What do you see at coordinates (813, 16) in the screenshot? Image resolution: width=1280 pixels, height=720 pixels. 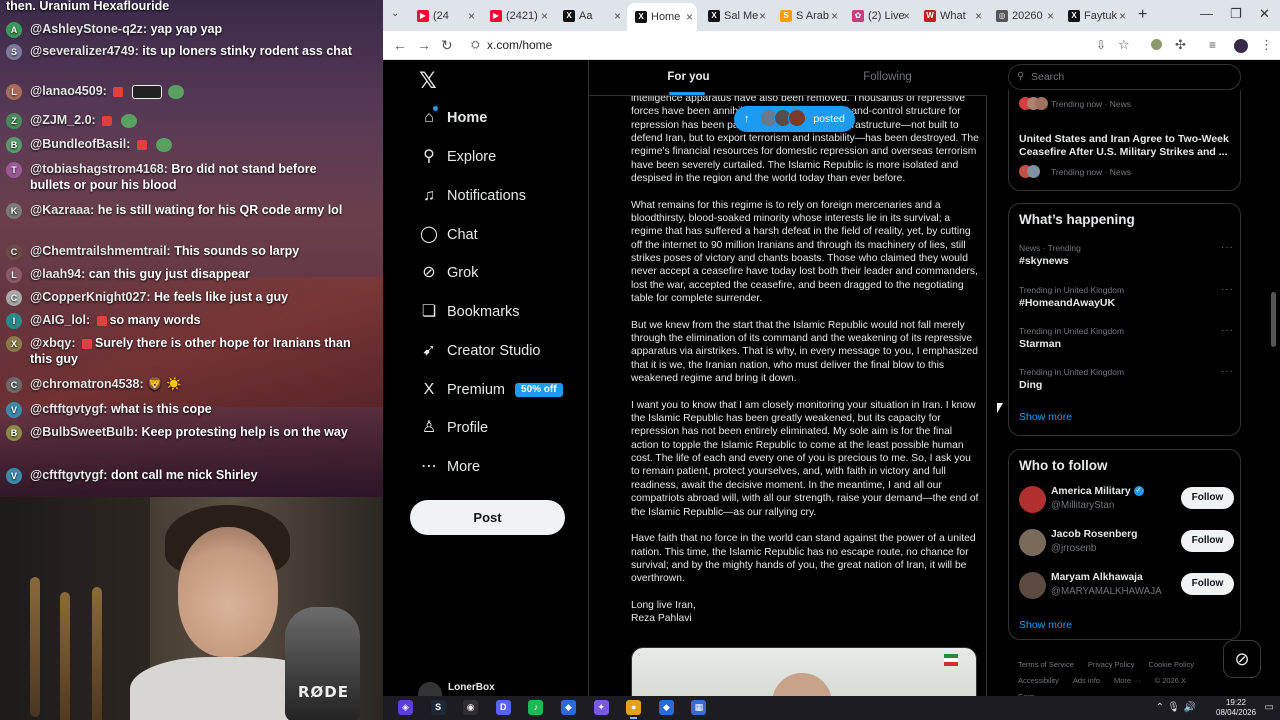 I see `tab-title: S Arab` at bounding box center [813, 16].